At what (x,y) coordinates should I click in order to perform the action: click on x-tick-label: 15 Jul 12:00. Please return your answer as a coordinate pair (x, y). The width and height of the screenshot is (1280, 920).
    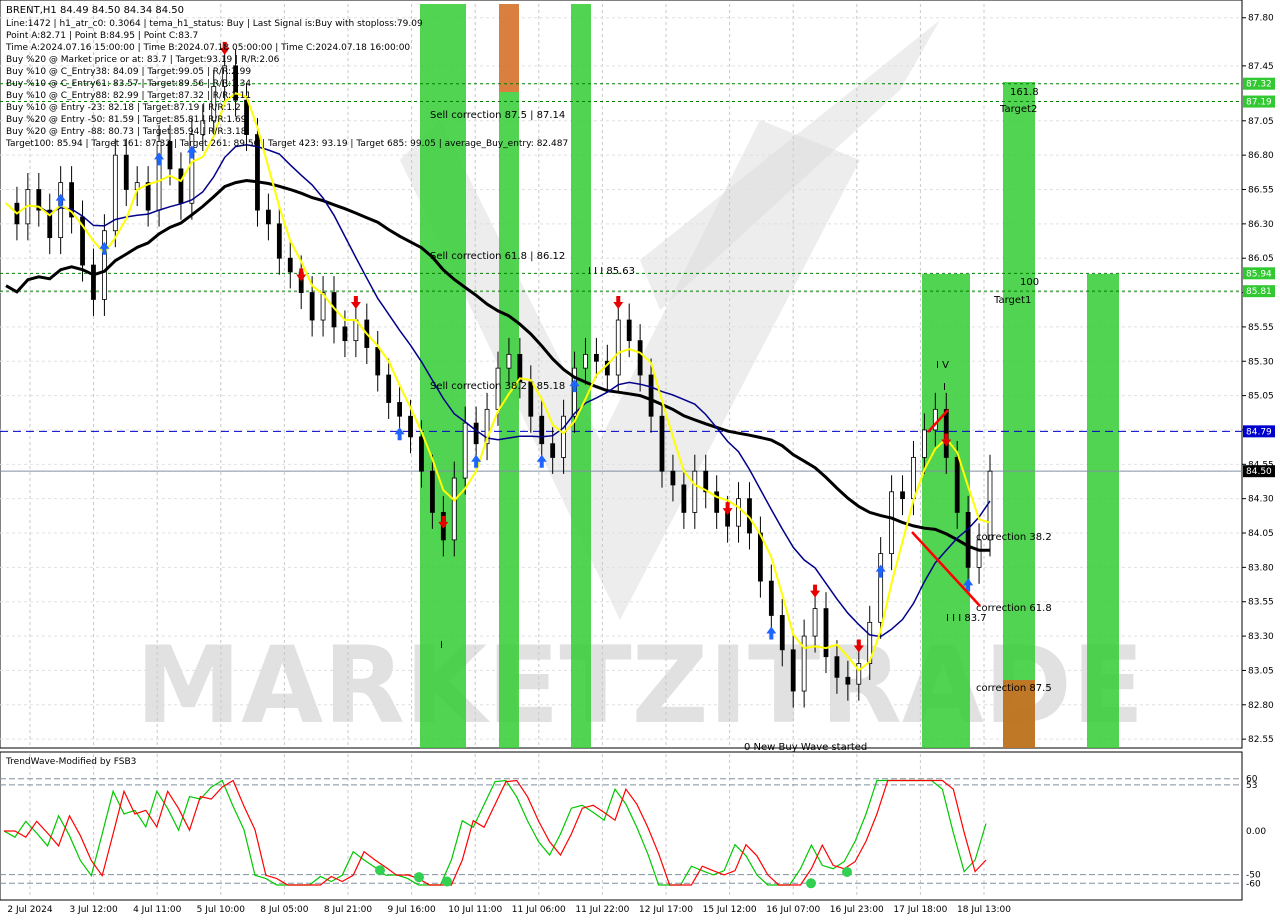
    Looking at the image, I should click on (730, 910).